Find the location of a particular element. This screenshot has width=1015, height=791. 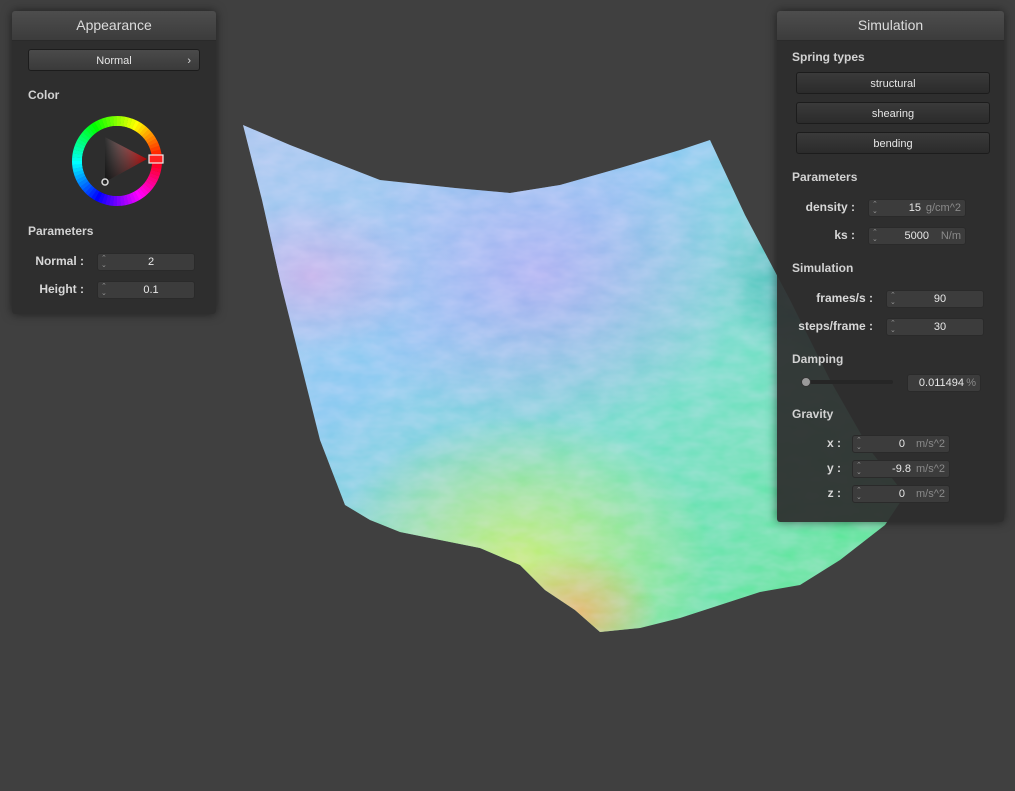

color-wheel-picker is located at coordinates (117, 161).